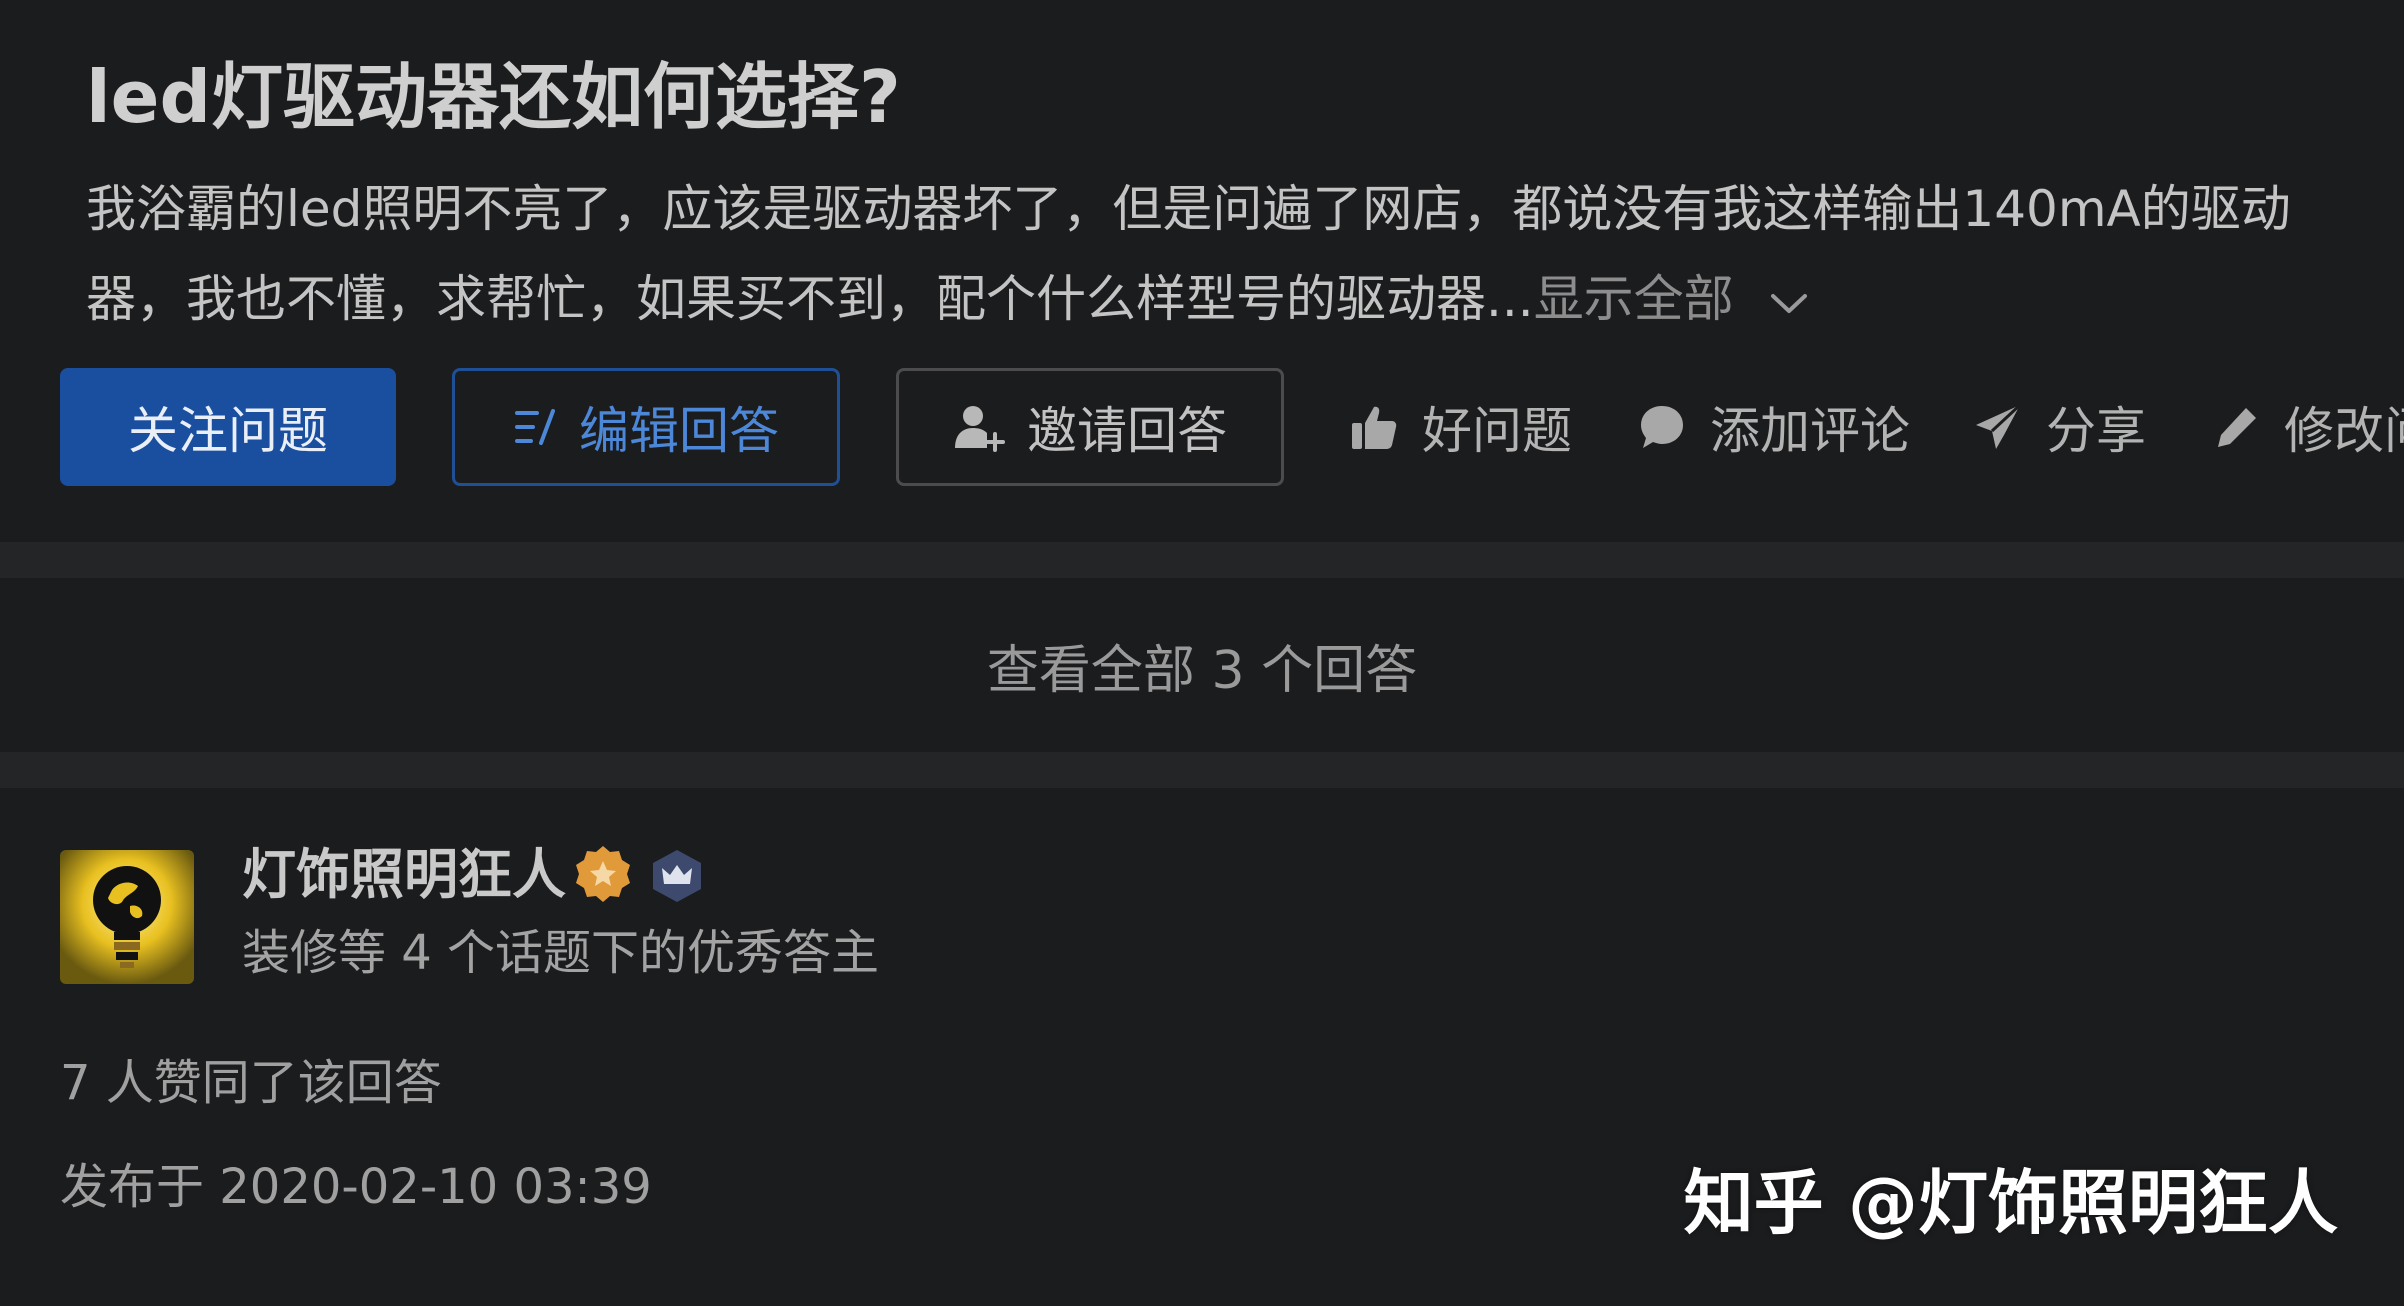 The height and width of the screenshot is (1306, 2404). Describe the element at coordinates (2237, 427) in the screenshot. I see `pencil-icon` at that location.